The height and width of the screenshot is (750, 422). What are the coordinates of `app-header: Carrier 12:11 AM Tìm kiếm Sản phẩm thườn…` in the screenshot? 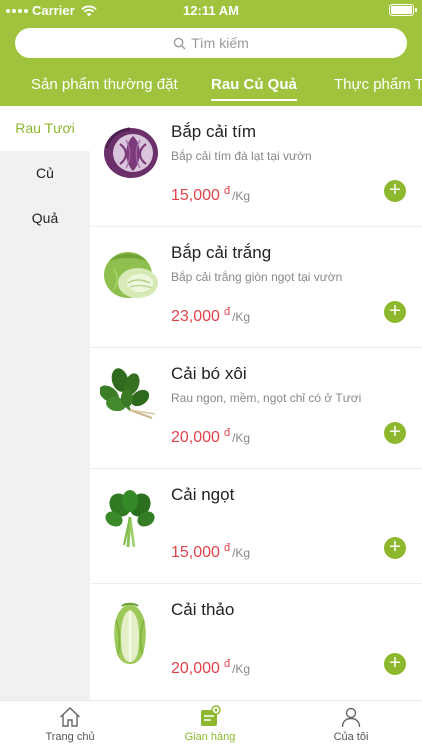 It's located at (211, 53).